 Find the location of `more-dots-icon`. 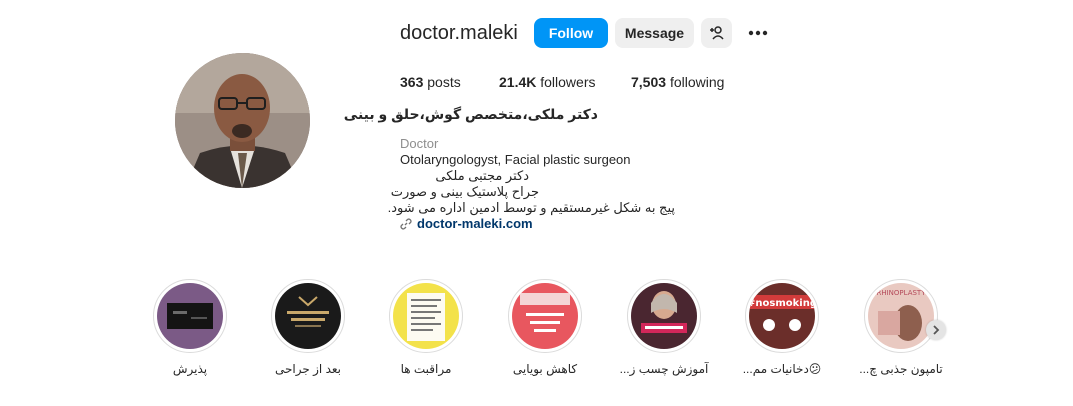

more-dots-icon is located at coordinates (758, 33).